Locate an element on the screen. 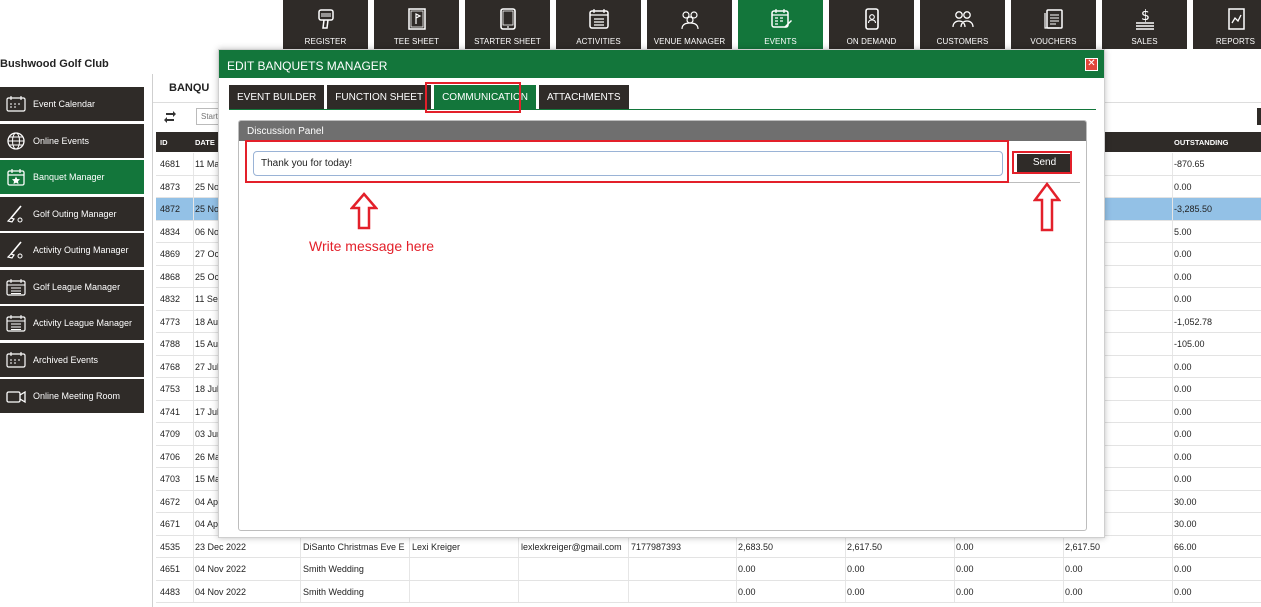  cell-bal: 0.00 is located at coordinates (1074, 569).